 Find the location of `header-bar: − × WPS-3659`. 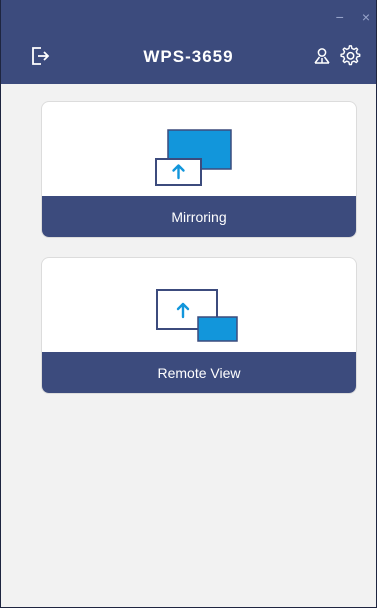

header-bar: − × WPS-3659 is located at coordinates (188, 42).